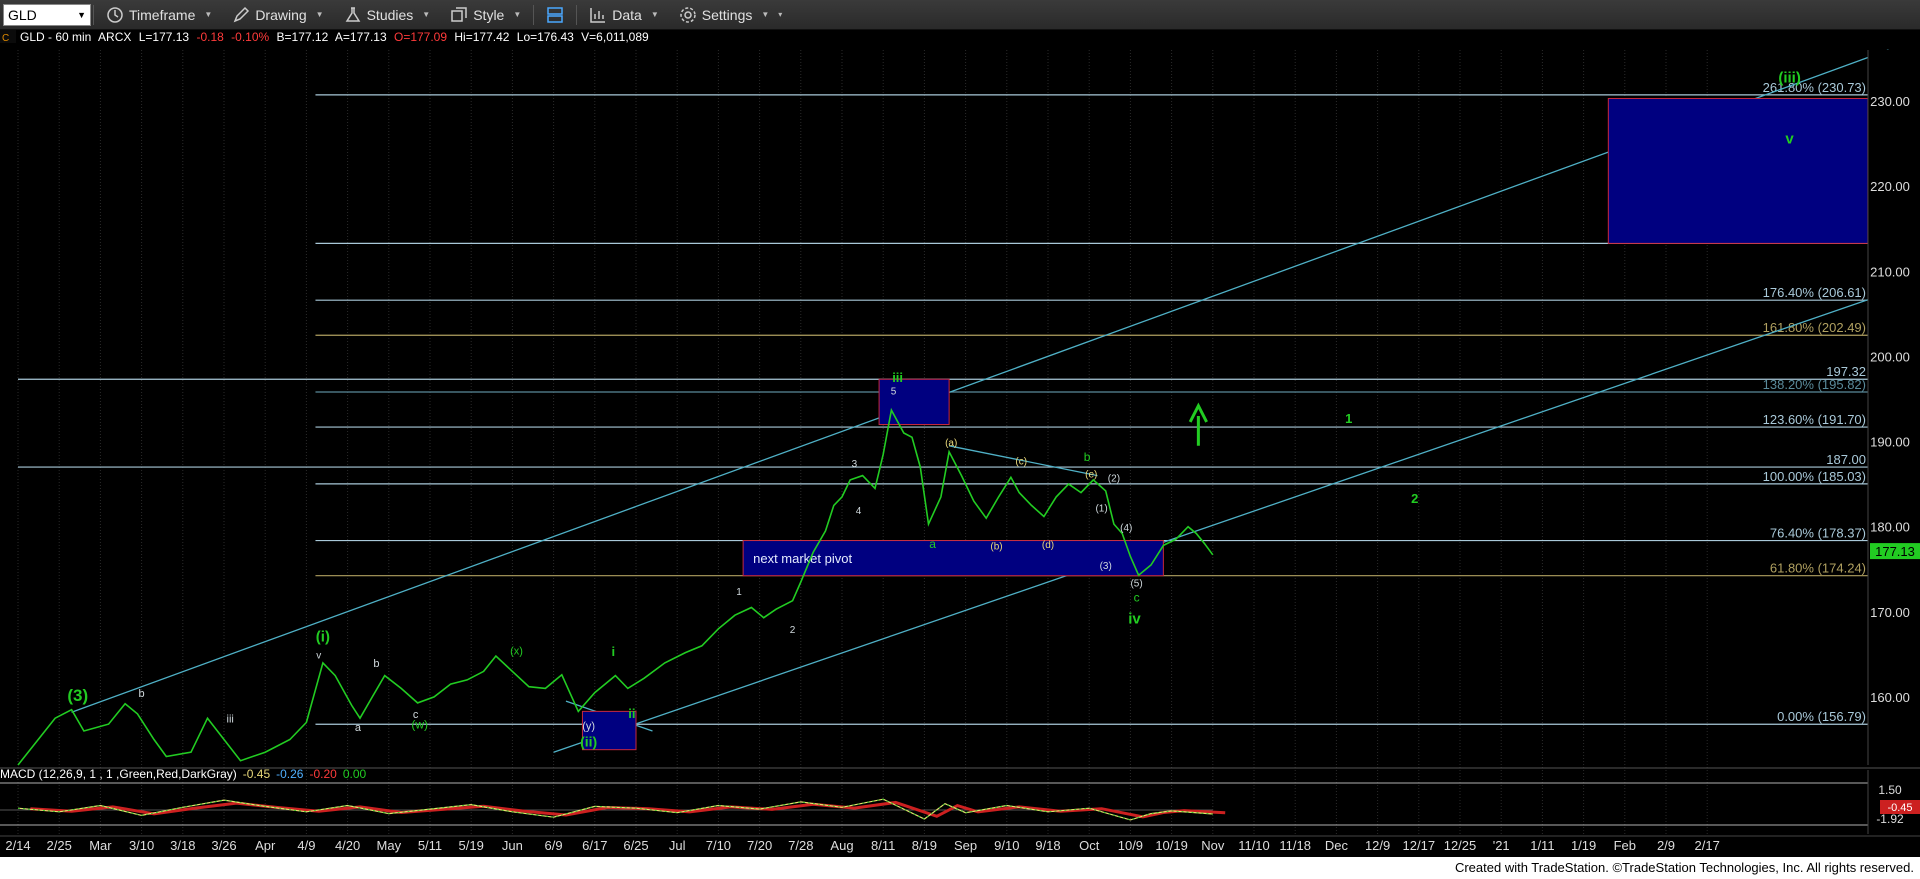 Image resolution: width=1920 pixels, height=879 pixels. Describe the element at coordinates (1890, 101) in the screenshot. I see `price-tick-label: 230.00` at that location.